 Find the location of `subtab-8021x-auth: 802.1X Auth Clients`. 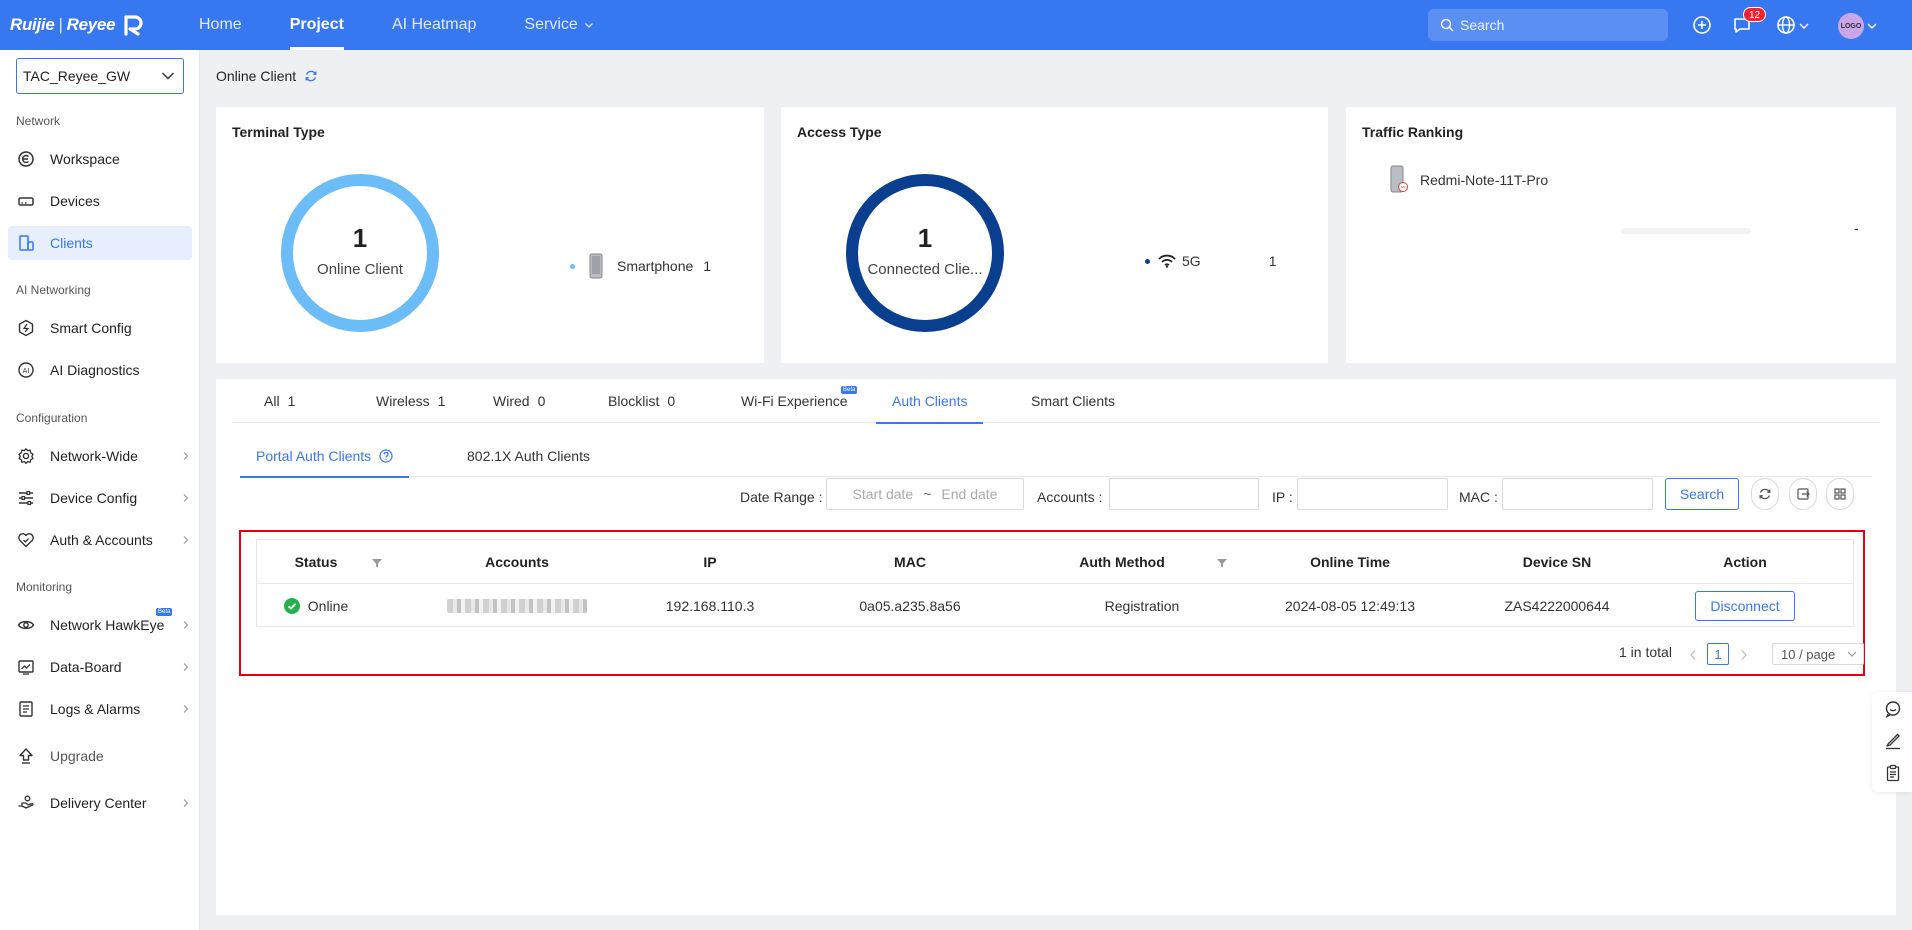

subtab-8021x-auth: 802.1X Auth Clients is located at coordinates (528, 456).